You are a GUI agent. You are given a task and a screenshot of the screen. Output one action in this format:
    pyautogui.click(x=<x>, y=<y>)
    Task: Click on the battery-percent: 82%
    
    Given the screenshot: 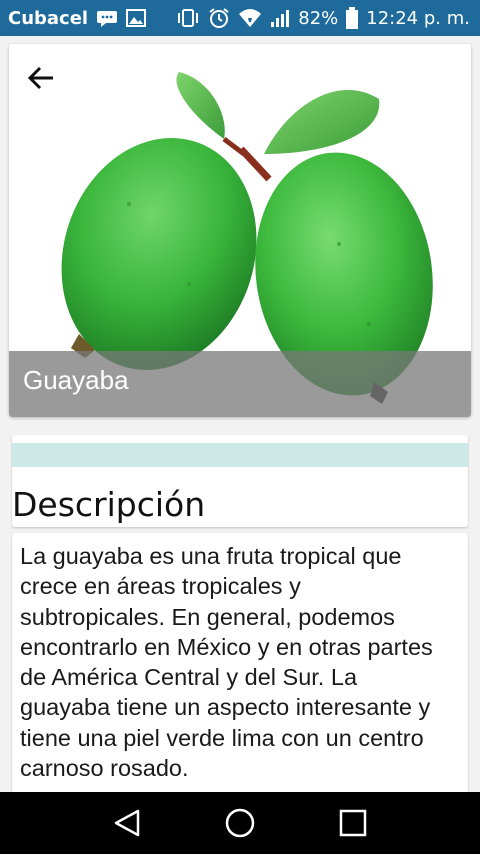 What is the action you would take?
    pyautogui.click(x=318, y=18)
    